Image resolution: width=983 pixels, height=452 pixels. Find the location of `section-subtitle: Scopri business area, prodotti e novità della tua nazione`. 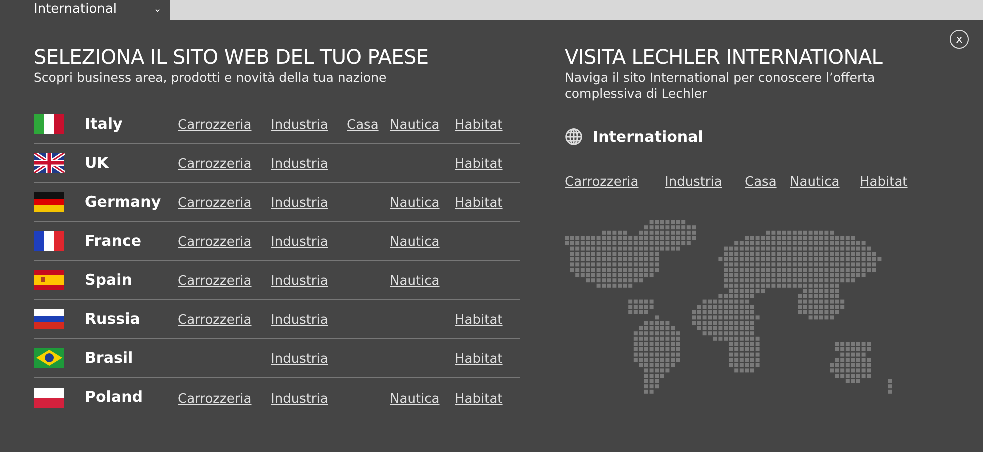

section-subtitle: Scopri business area, prodotti e novità della tua nazione is located at coordinates (211, 78).